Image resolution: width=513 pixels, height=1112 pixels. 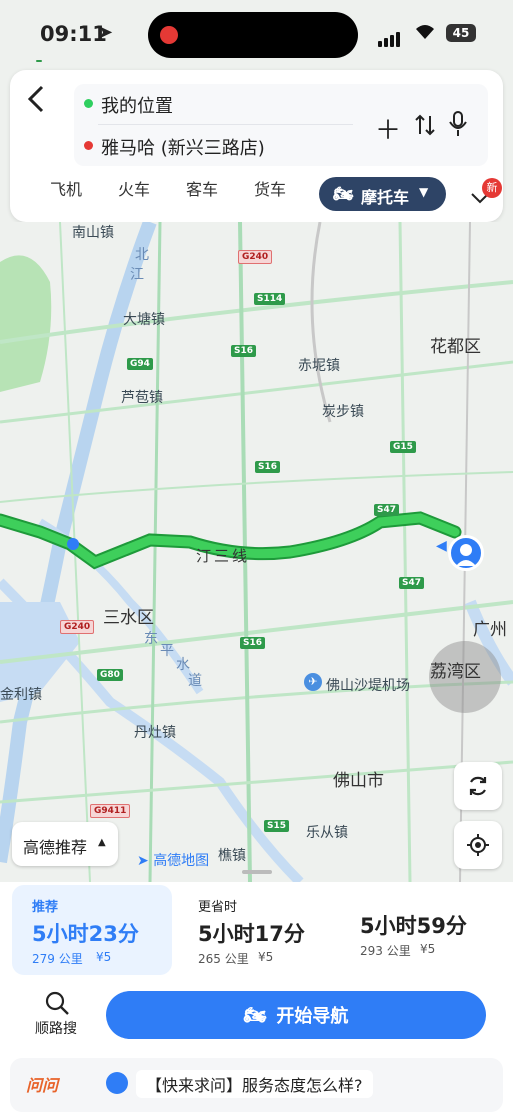 What do you see at coordinates (140, 364) in the screenshot?
I see `road-shield: G94` at bounding box center [140, 364].